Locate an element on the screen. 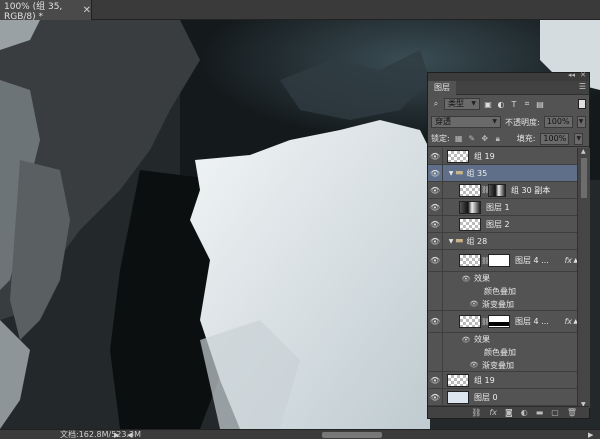 The height and width of the screenshot is (439, 600). folder-icon: ▬ is located at coordinates (459, 241).